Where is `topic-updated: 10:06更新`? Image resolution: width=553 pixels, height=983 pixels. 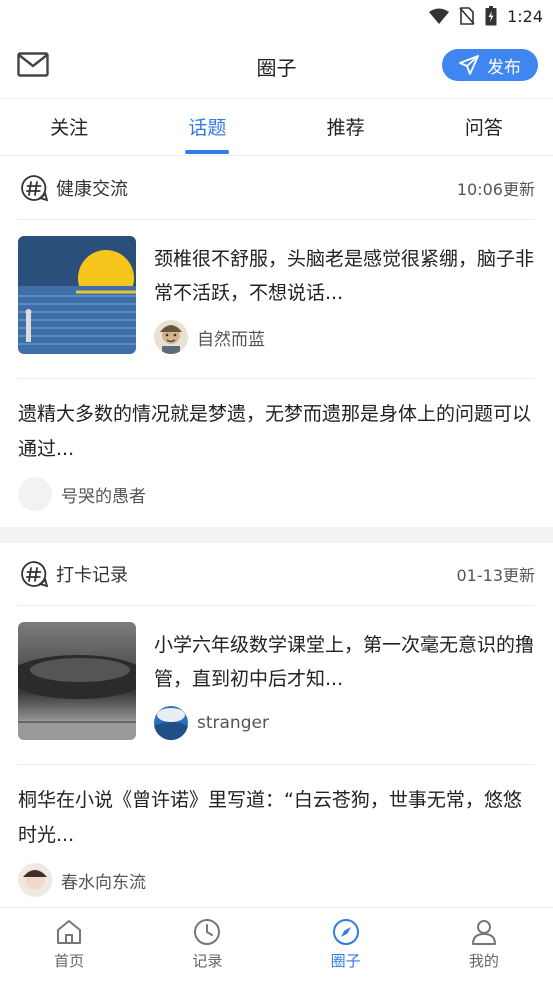 topic-updated: 10:06更新 is located at coordinates (495, 189).